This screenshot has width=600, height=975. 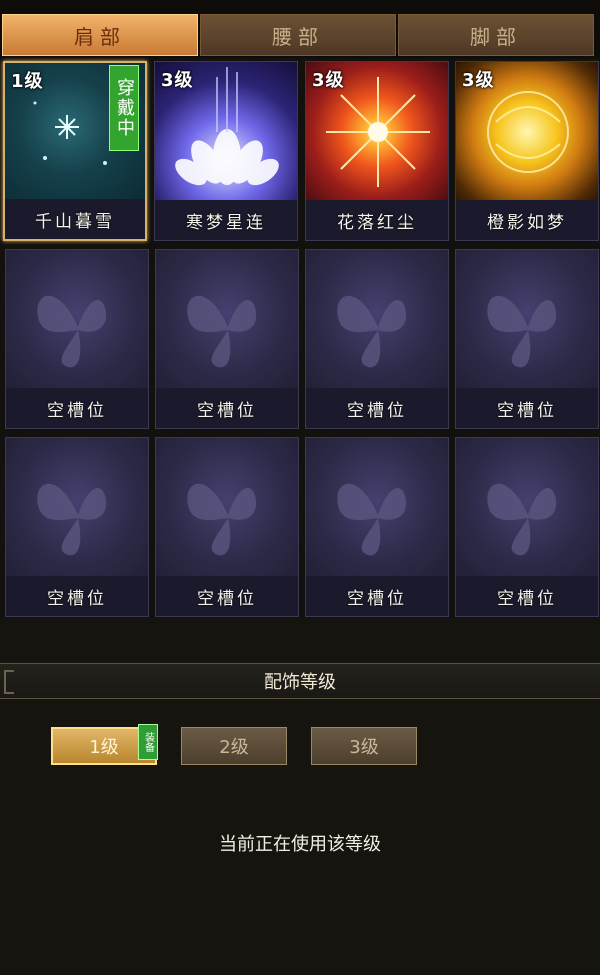 I want to click on slot-level: 1级, so click(x=27, y=81).